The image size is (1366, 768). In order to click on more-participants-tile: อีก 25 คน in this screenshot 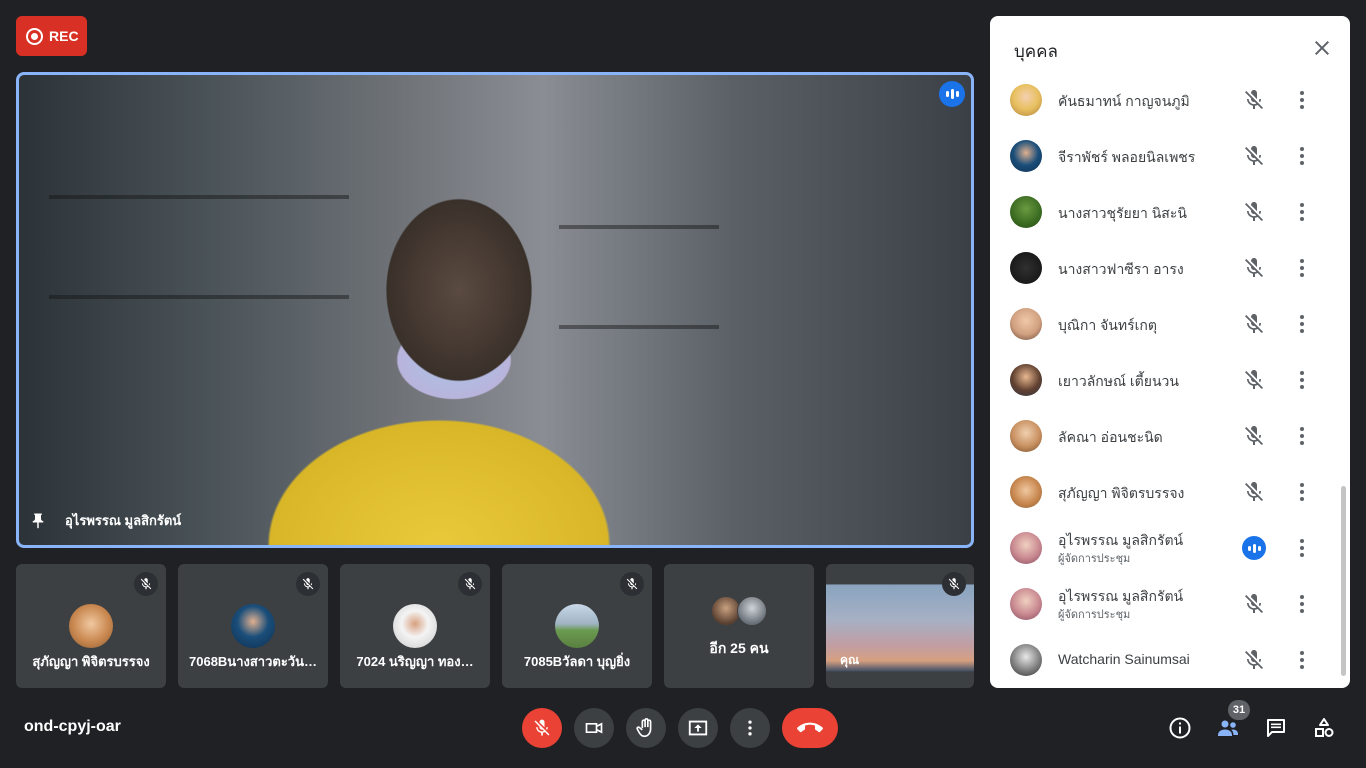, I will do `click(739, 626)`.